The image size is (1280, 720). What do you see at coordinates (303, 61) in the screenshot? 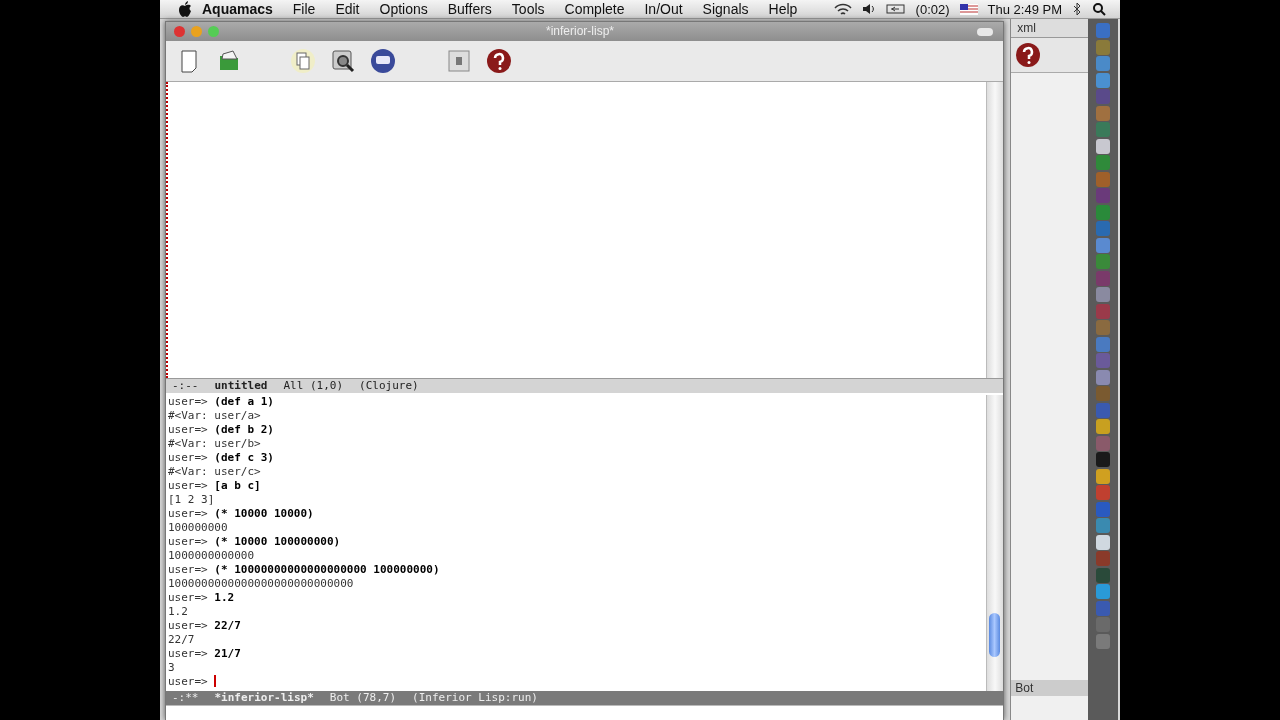
I see `copy-icon` at bounding box center [303, 61].